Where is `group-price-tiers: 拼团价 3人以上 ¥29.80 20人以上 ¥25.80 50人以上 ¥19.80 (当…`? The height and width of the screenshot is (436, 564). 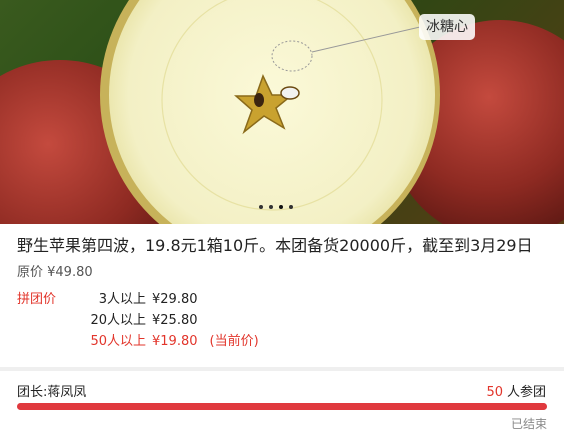
group-price-tiers: 拼团价 3人以上 ¥29.80 20人以上 ¥25.80 50人以上 ¥19.80 (当… is located at coordinates (282, 319).